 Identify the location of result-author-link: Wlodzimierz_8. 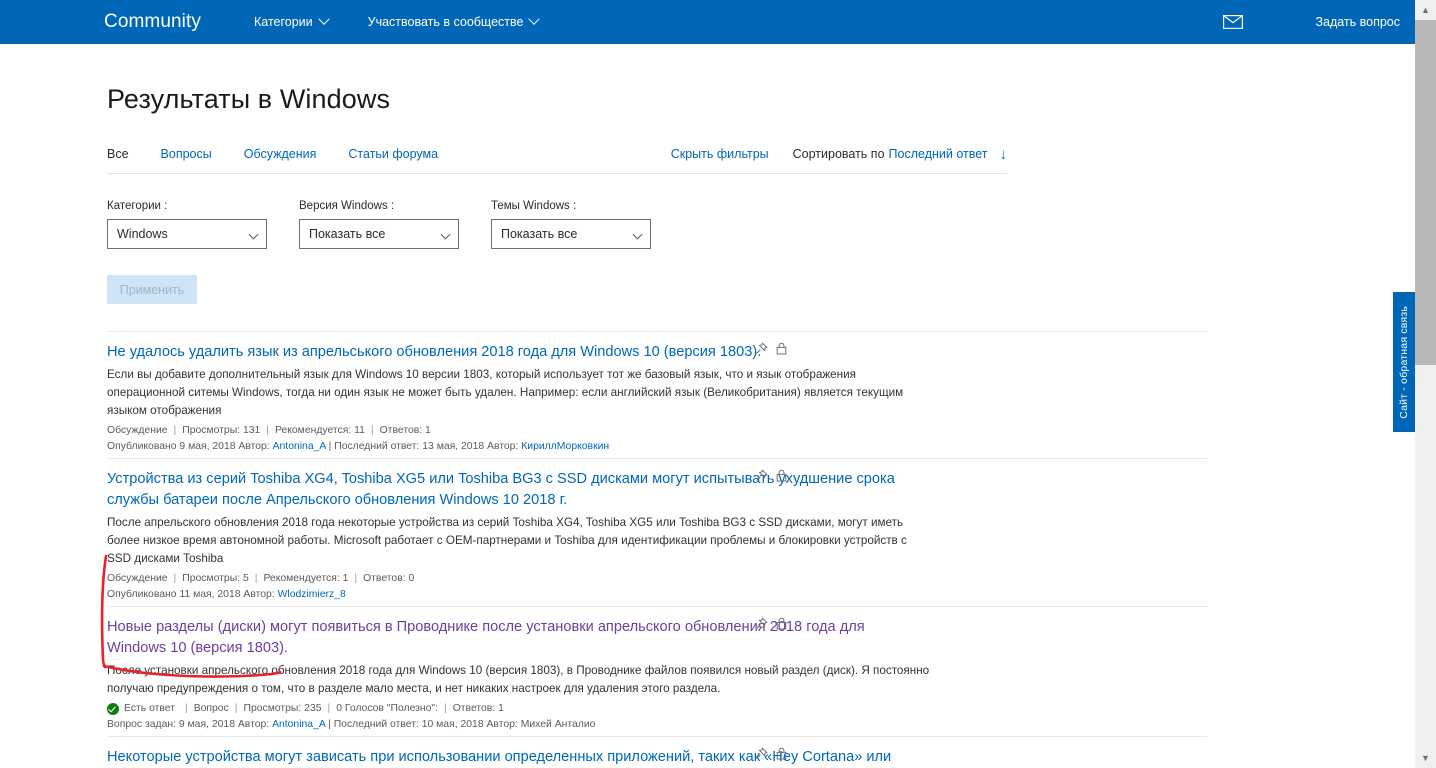
(312, 594).